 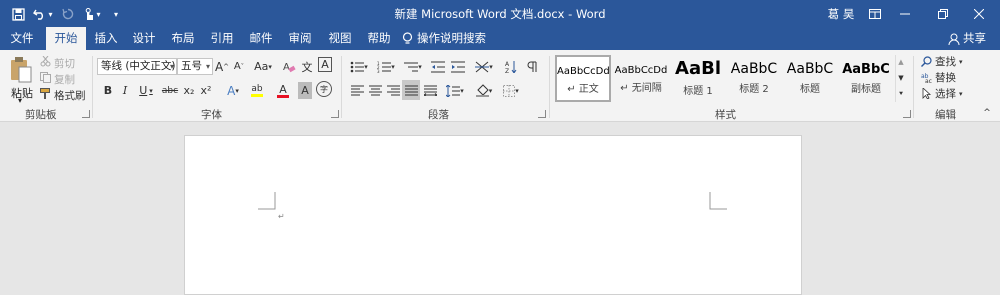 I want to click on increase-indent-button, so click(x=458, y=66).